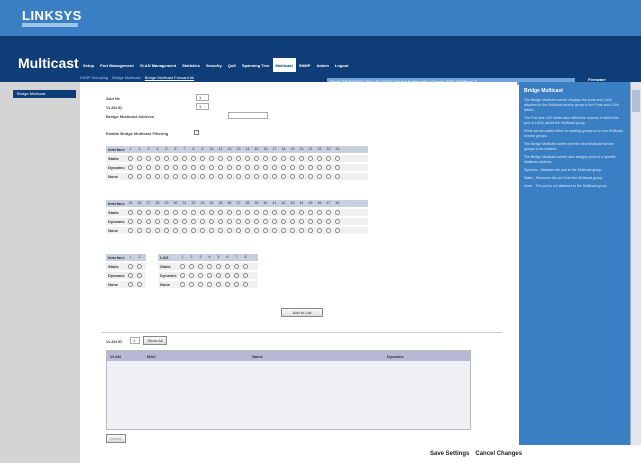 This screenshot has height=463, width=641. What do you see at coordinates (449, 454) in the screenshot?
I see `save-settings-button: Save Settings` at bounding box center [449, 454].